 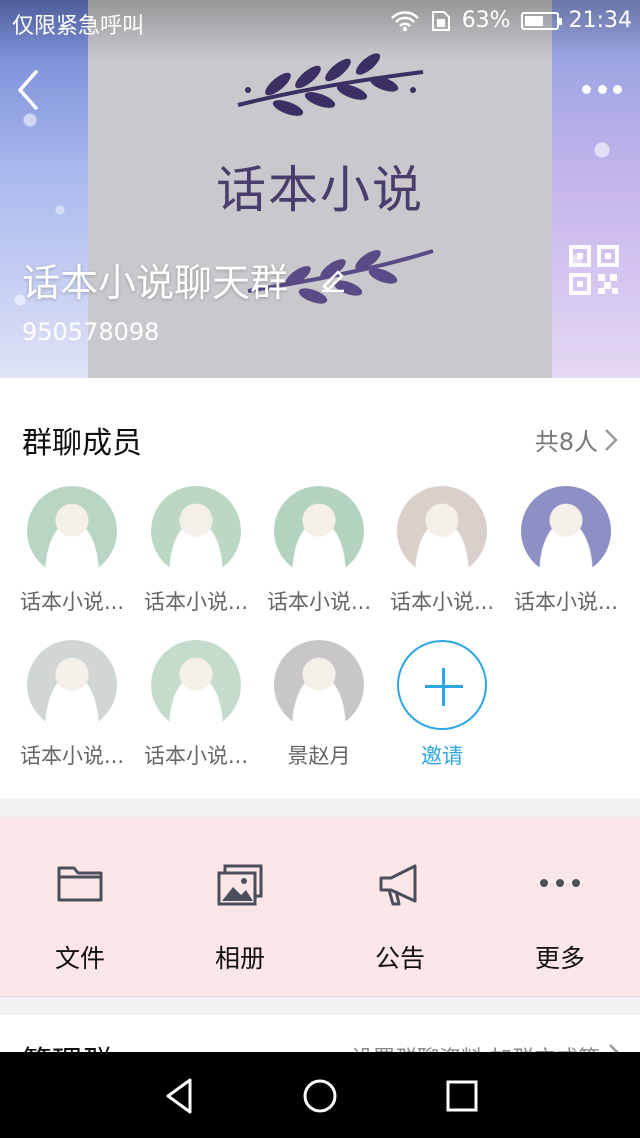 I want to click on announcement-button: 公告, so click(x=400, y=906).